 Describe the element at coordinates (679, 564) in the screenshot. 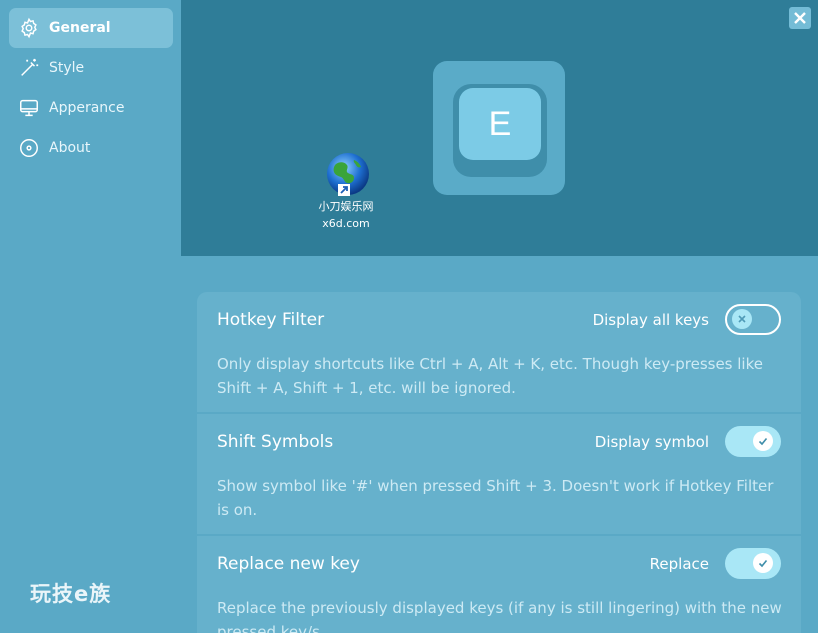

I see `setting-action-label: Replace` at that location.